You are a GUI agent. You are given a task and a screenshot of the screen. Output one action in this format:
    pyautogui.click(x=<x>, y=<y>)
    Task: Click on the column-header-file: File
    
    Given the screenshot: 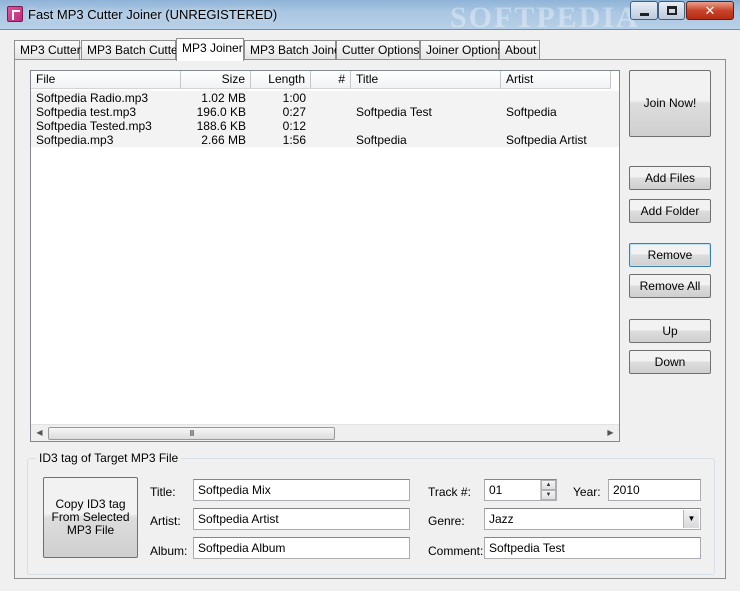 What is the action you would take?
    pyautogui.click(x=106, y=80)
    